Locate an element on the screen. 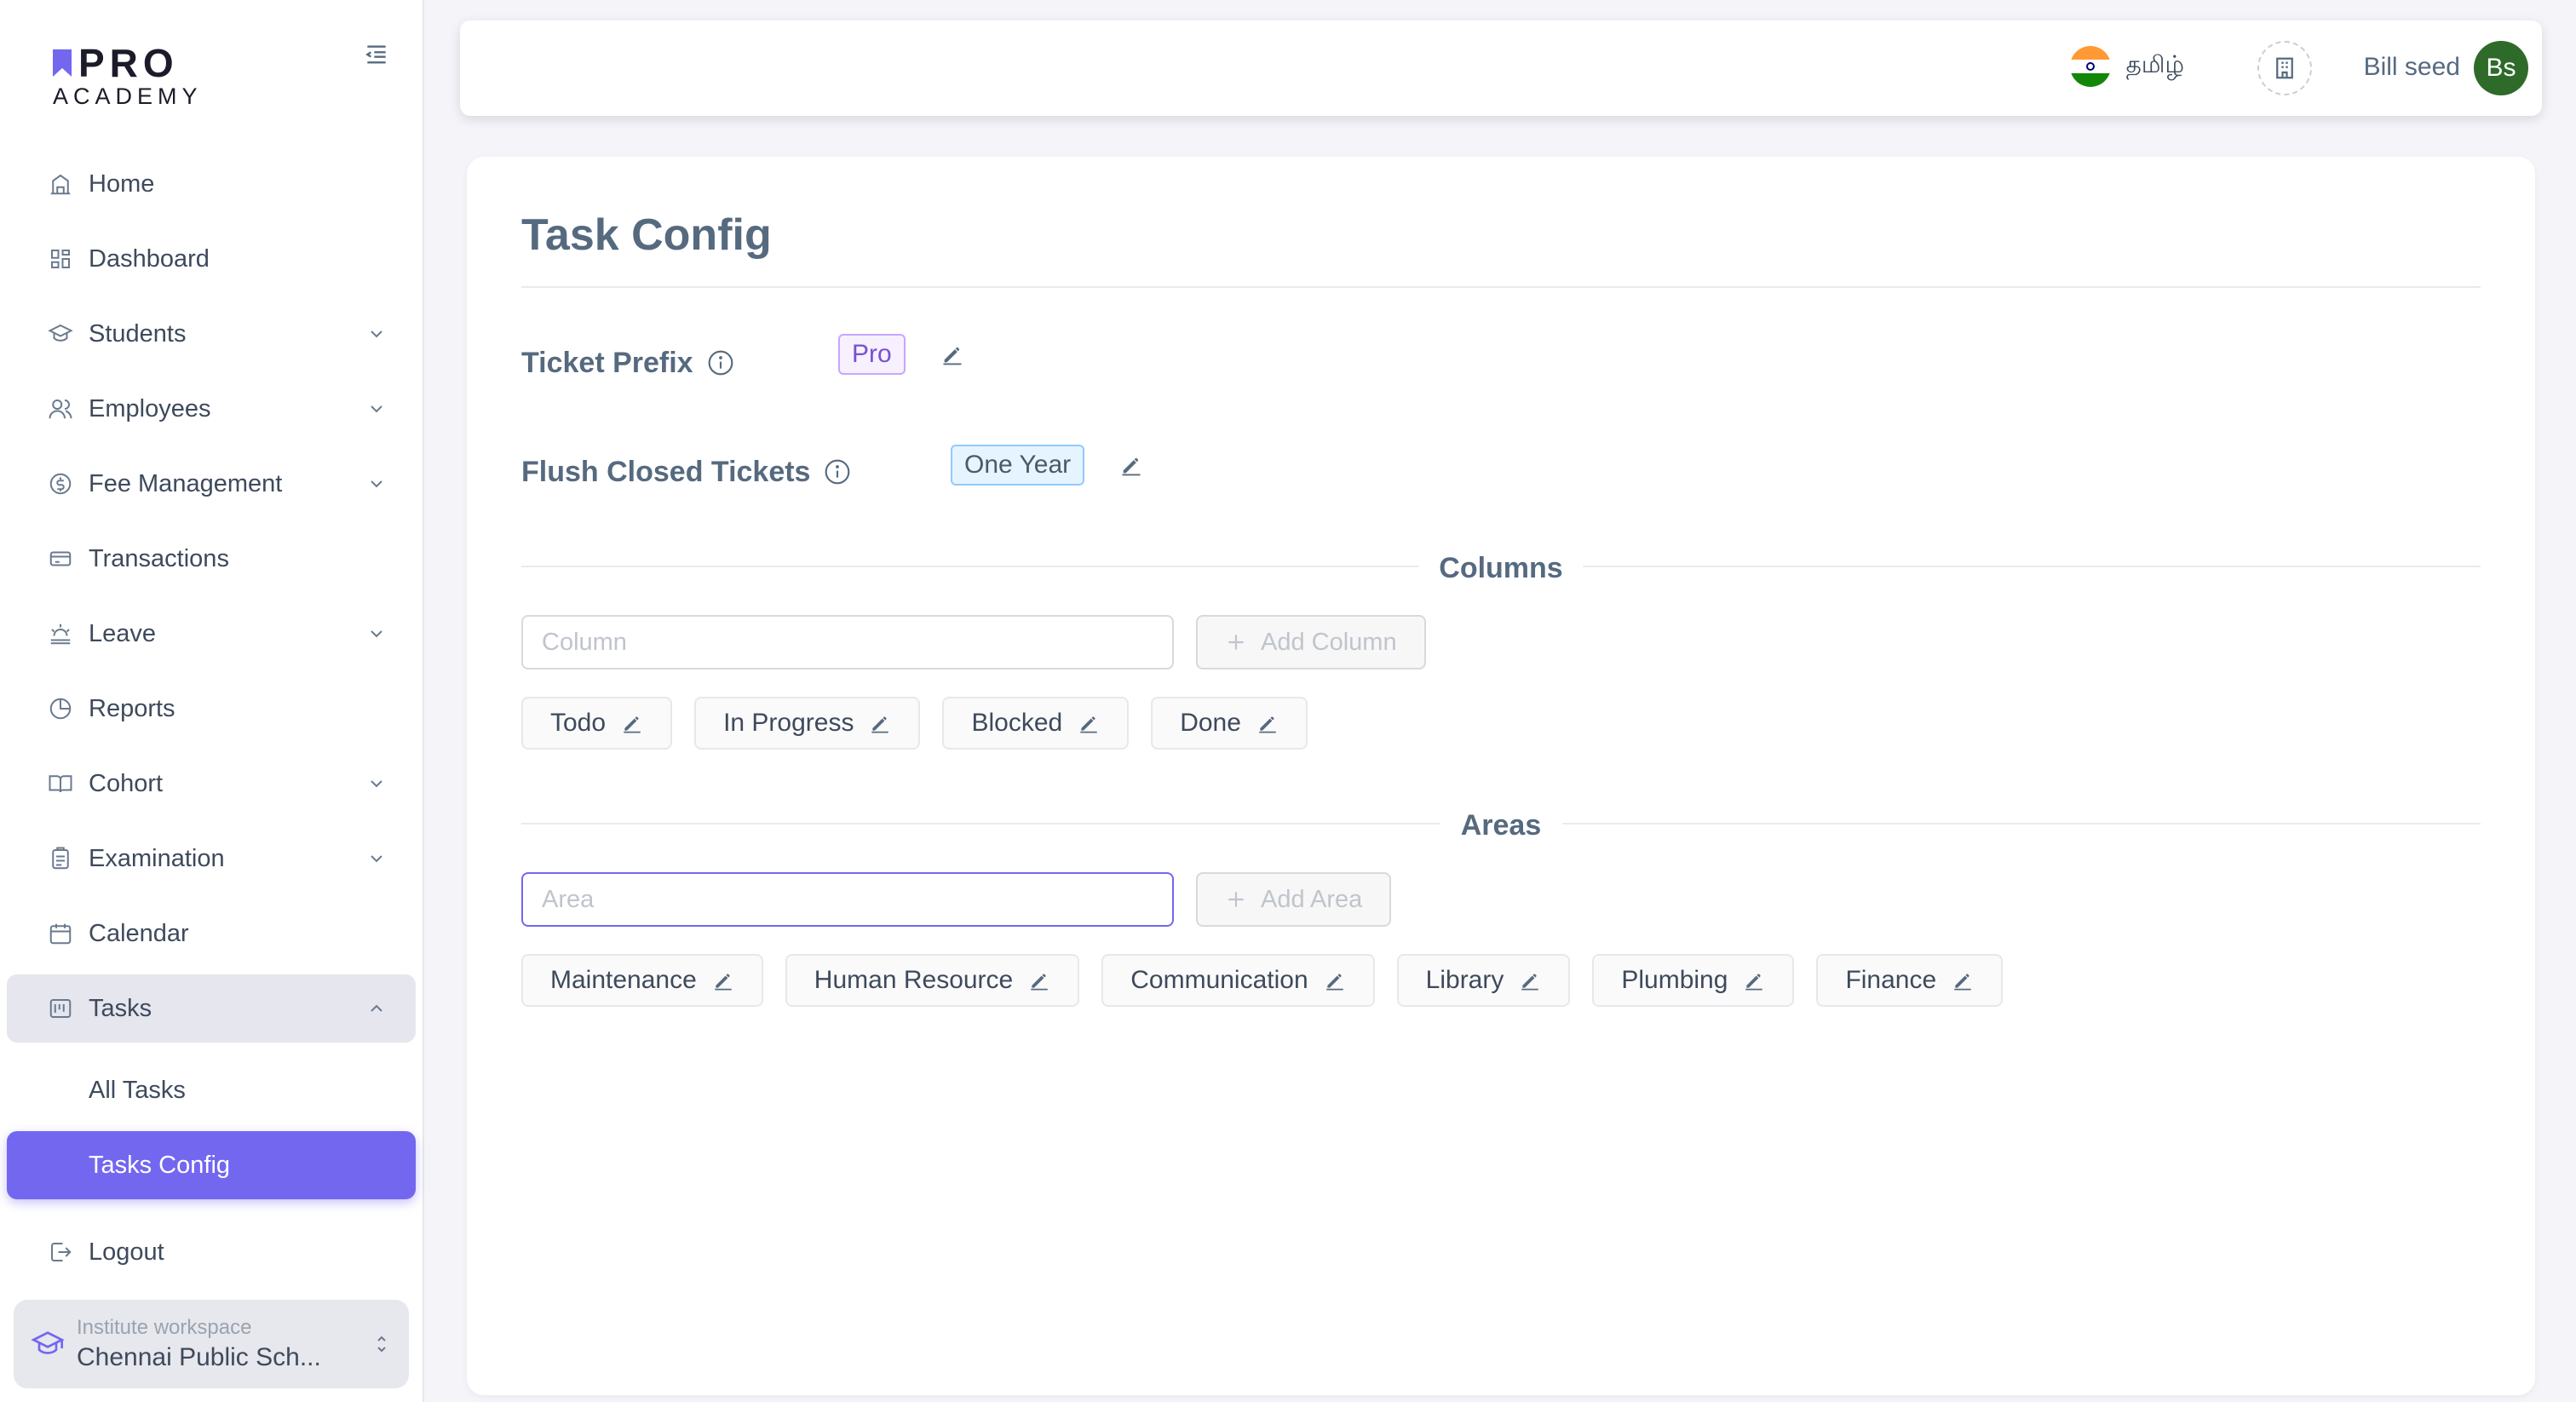 The image size is (2576, 1402). flush-closed-row: Flush Closed Tickets is located at coordinates (686, 472).